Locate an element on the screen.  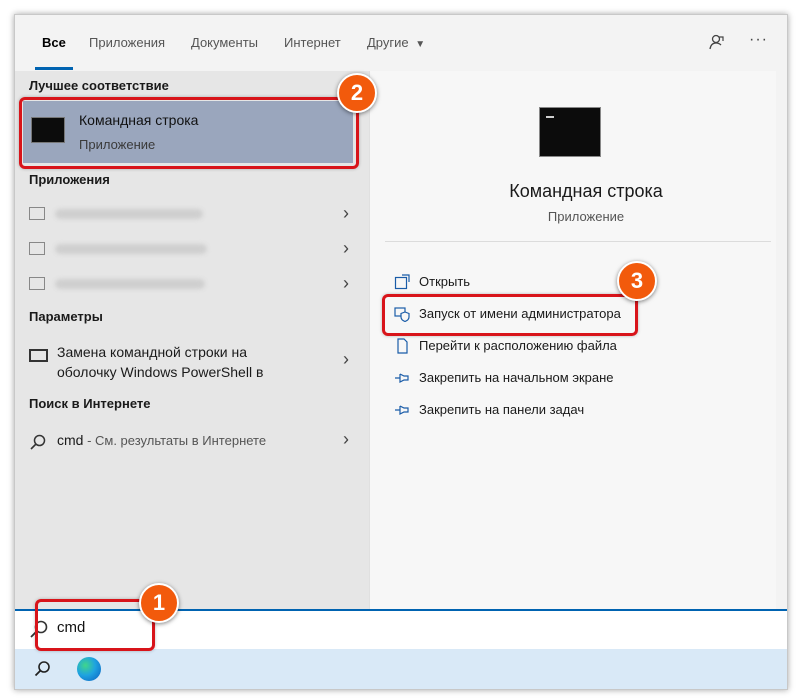
action-pin-to-start-label: Закрепить на начальном экране is located at coordinates (516, 377).